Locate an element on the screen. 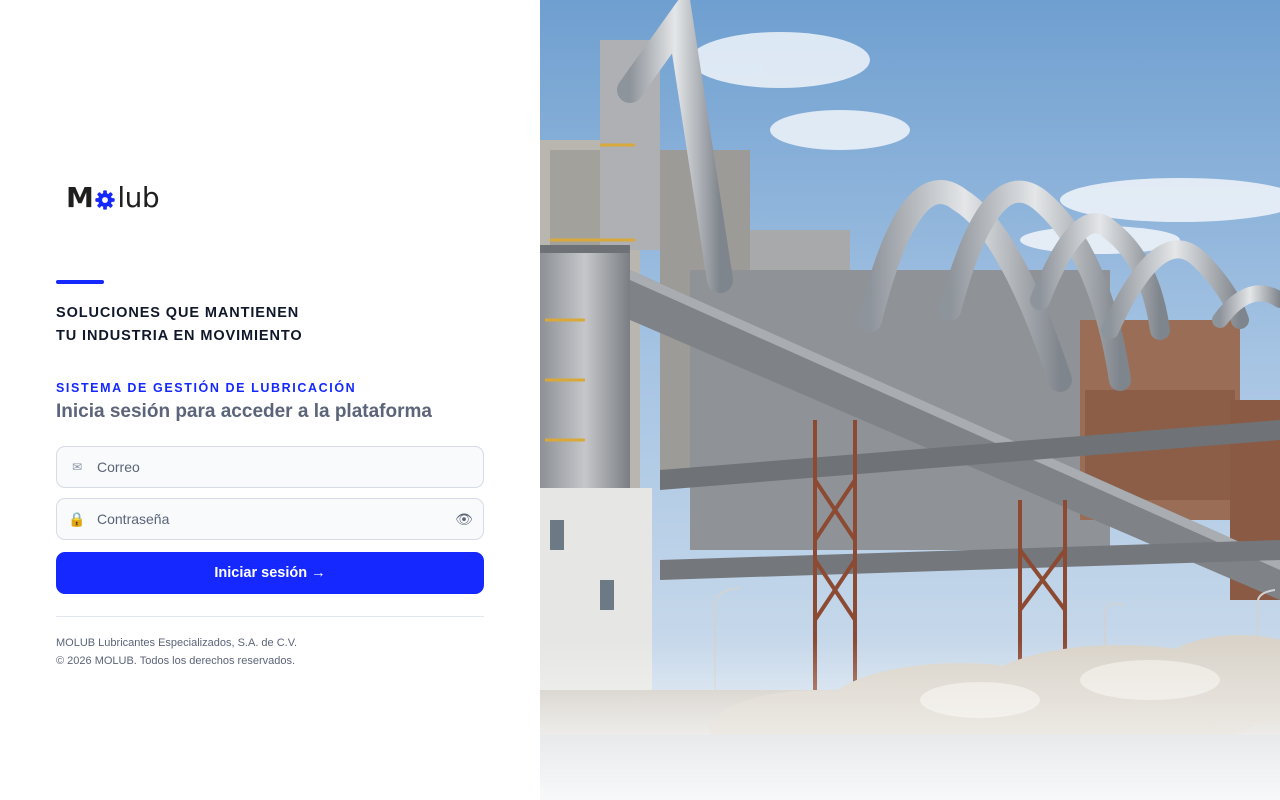  tagline-line-1: SOLUCIONES QUE MANTIENEN is located at coordinates (178, 313).